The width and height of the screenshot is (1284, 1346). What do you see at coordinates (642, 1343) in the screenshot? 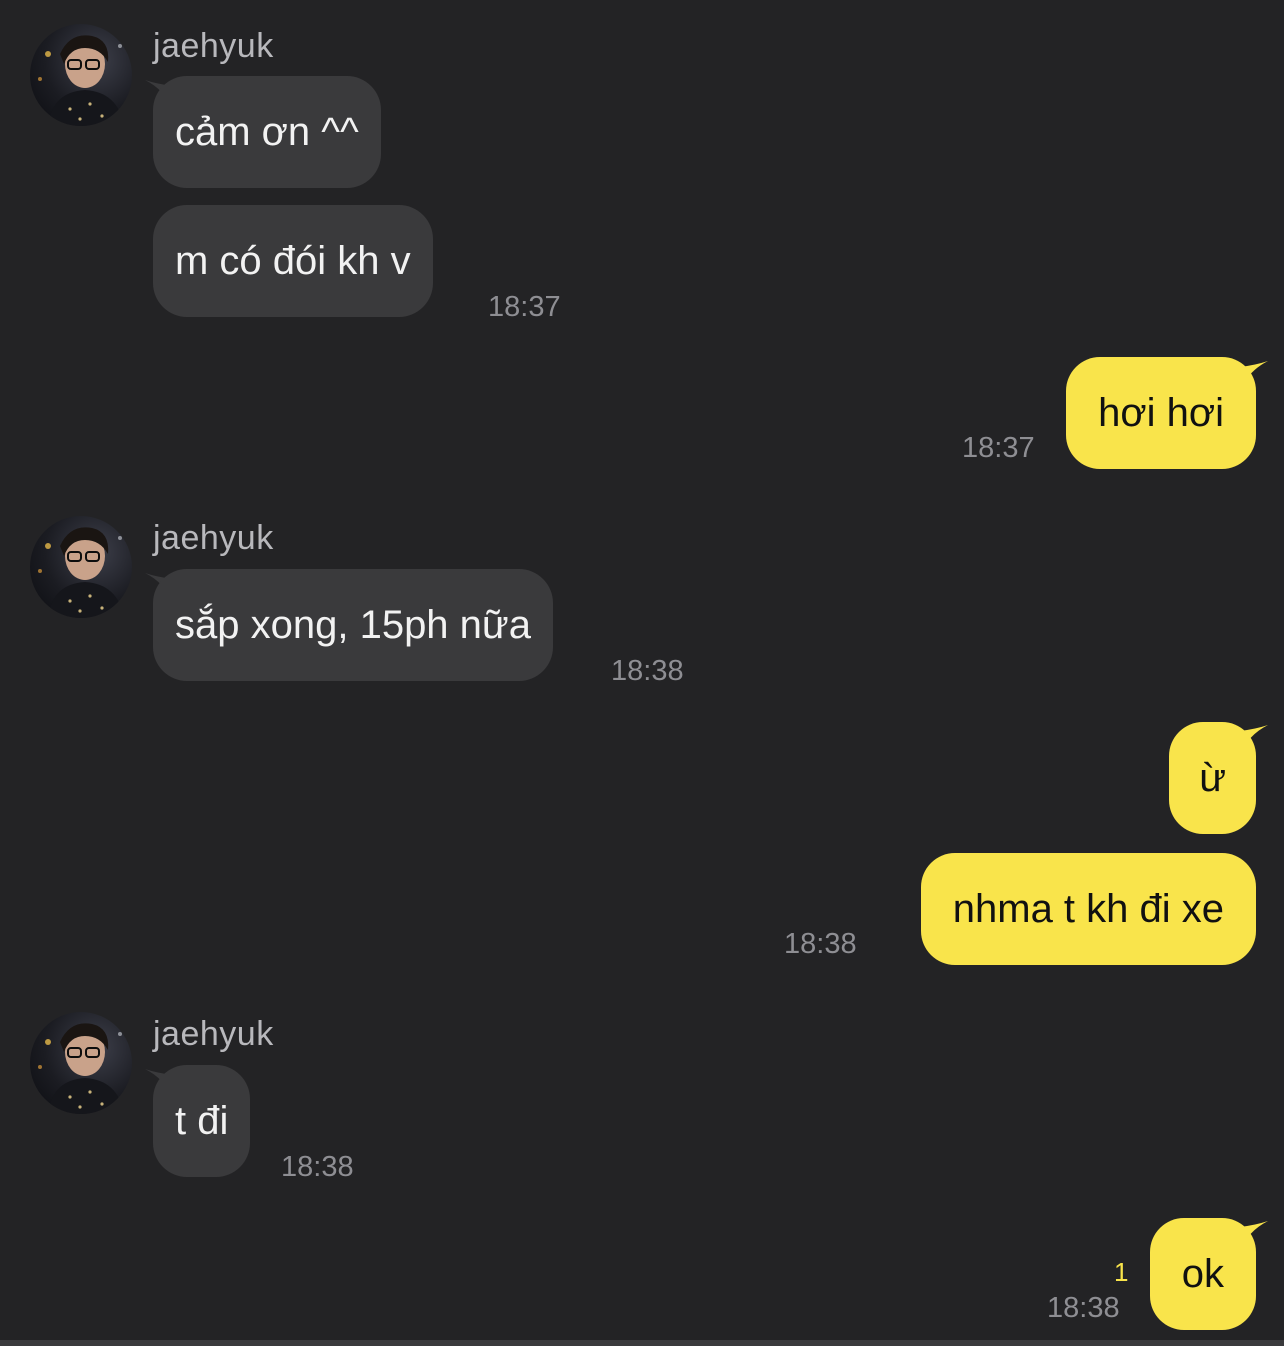
I see `input-bar-edge` at bounding box center [642, 1343].